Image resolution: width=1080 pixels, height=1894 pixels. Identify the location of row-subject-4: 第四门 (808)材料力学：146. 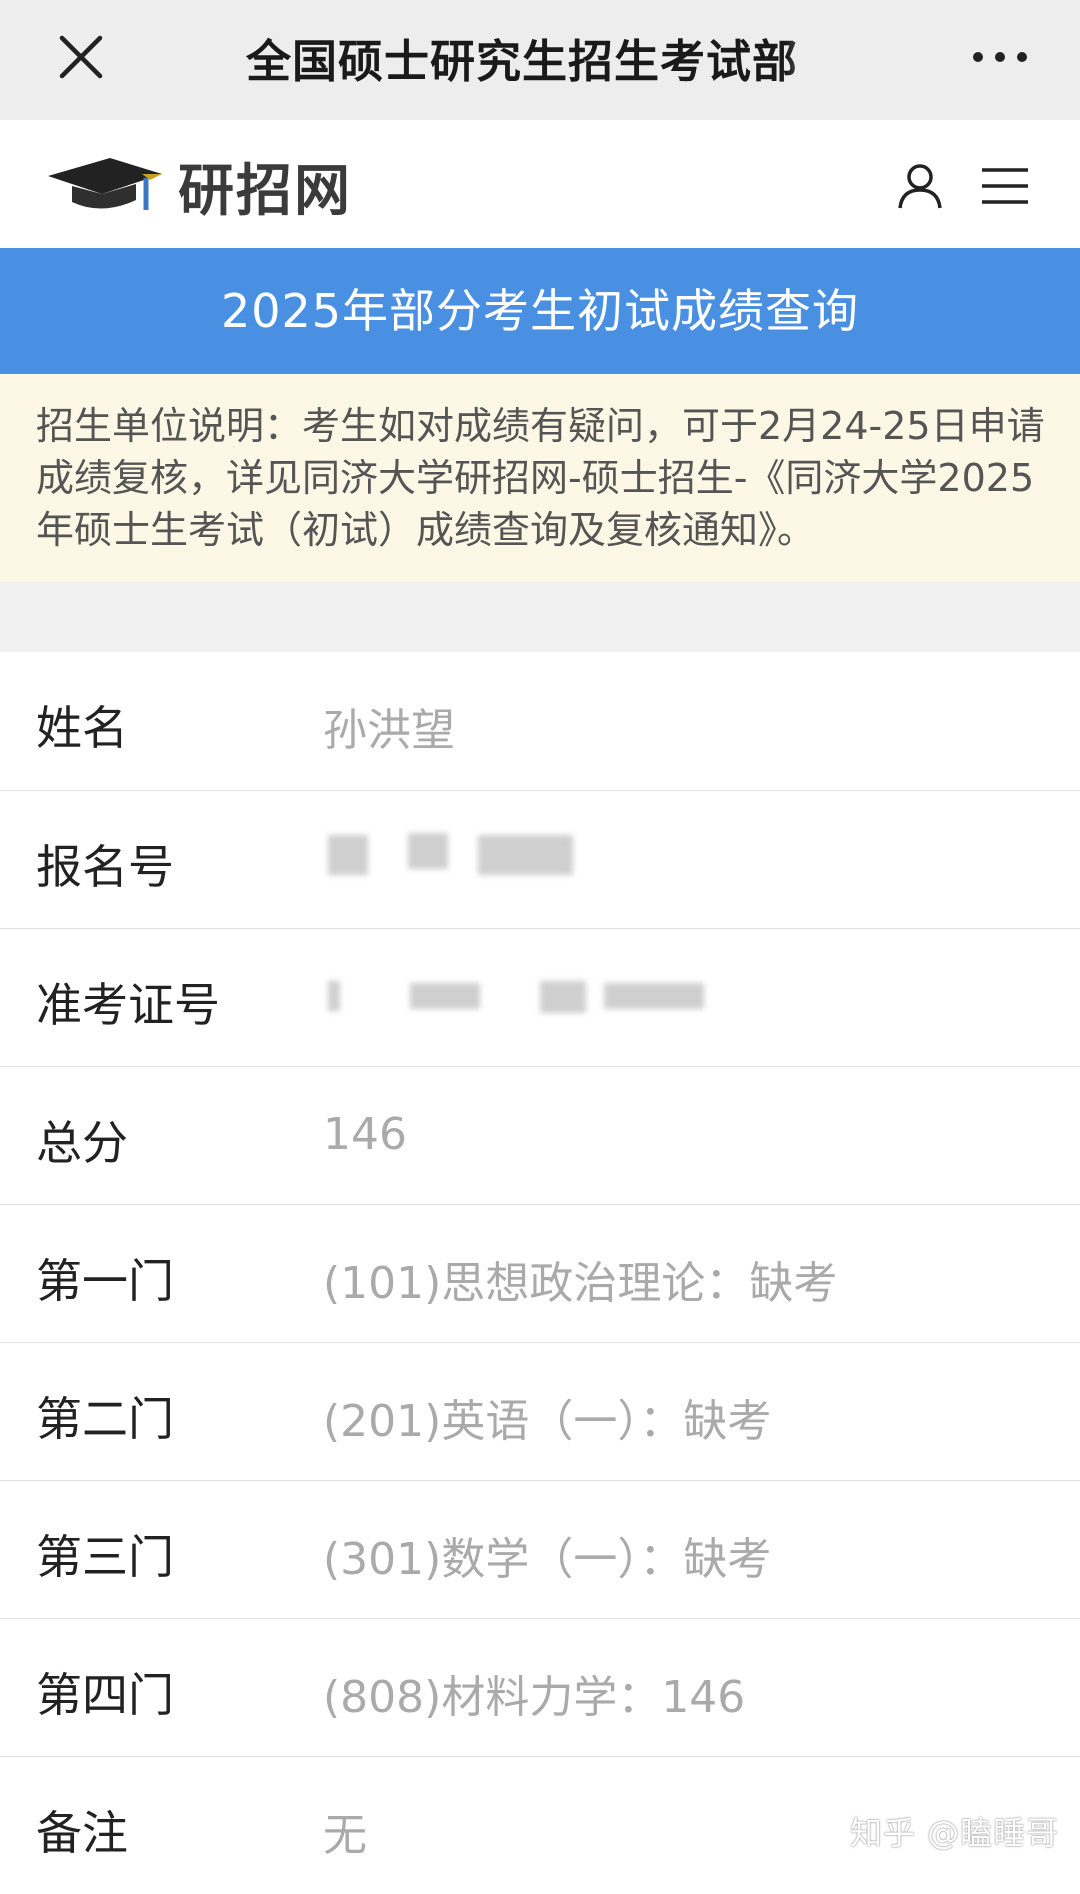
(540, 1687).